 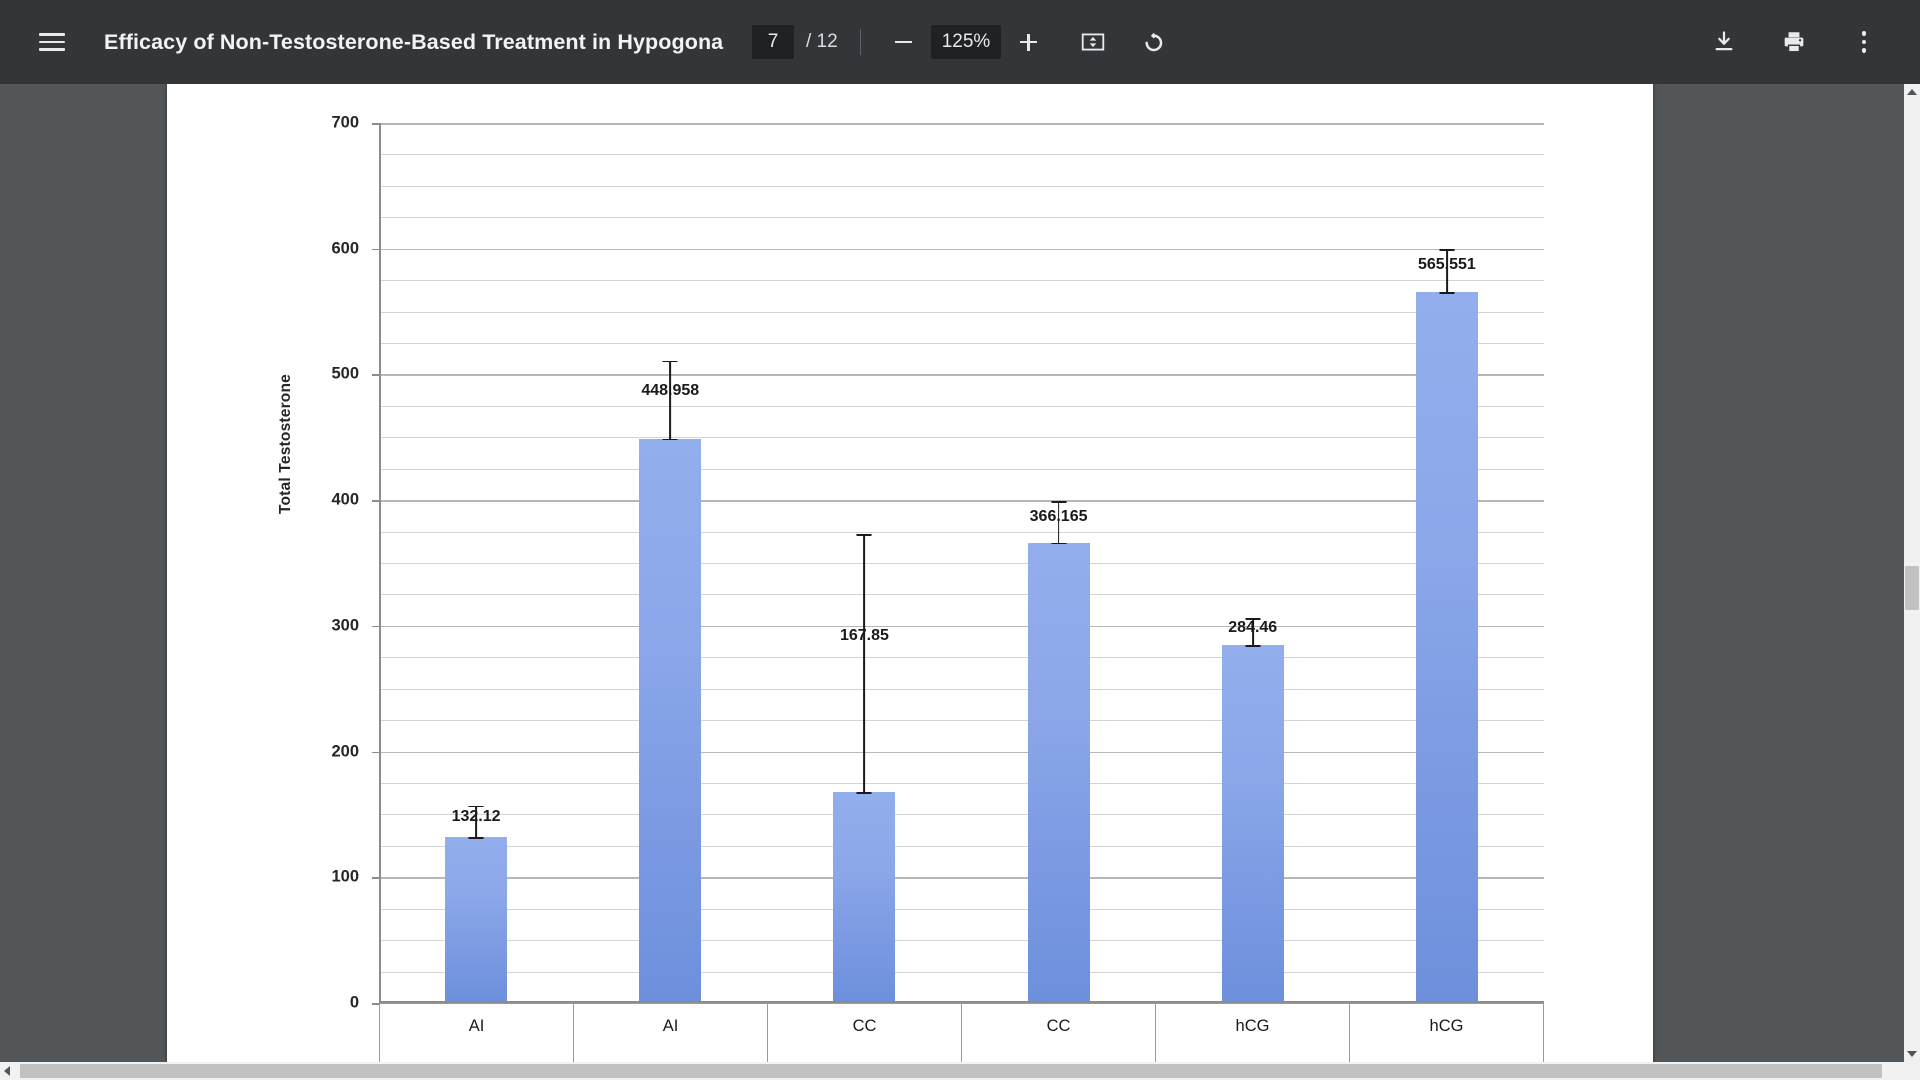 I want to click on print-icon, so click(x=1794, y=42).